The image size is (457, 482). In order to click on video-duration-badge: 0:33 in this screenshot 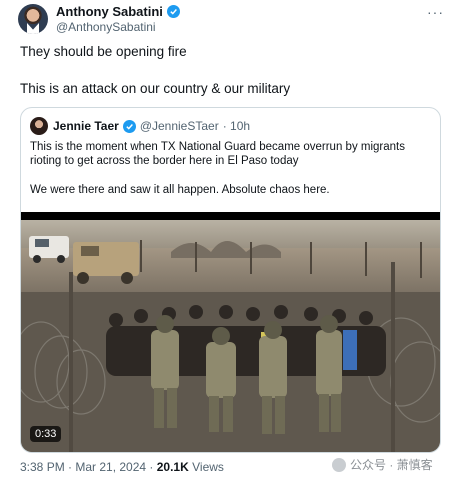, I will do `click(46, 434)`.